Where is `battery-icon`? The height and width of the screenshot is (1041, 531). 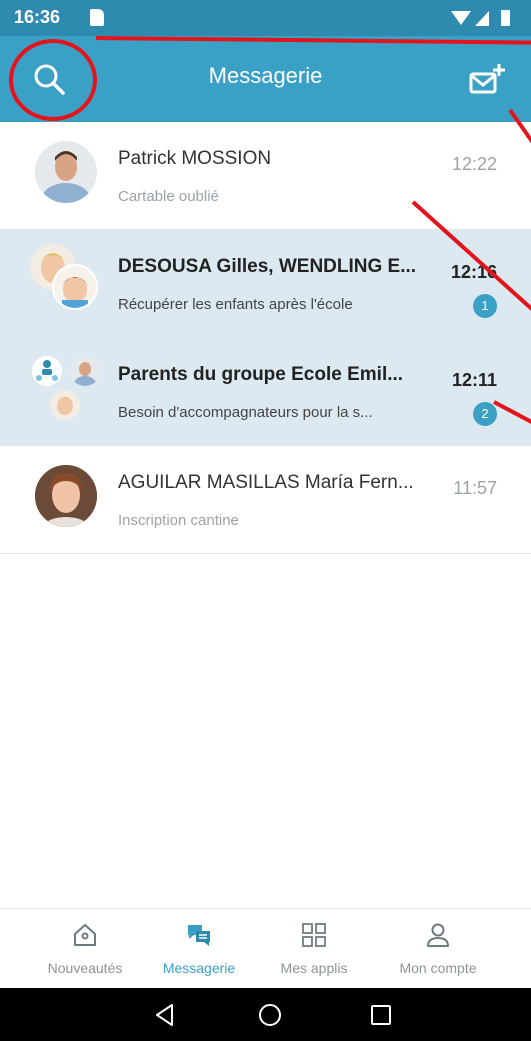
battery-icon is located at coordinates (505, 18).